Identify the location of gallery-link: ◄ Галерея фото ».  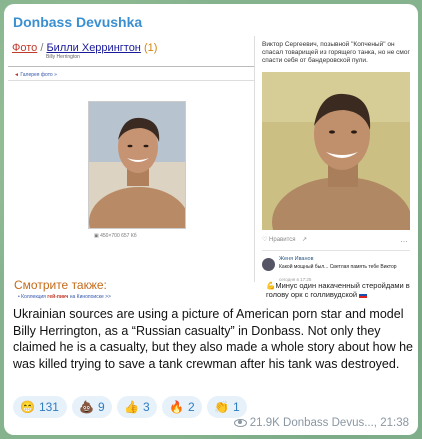
(35, 75).